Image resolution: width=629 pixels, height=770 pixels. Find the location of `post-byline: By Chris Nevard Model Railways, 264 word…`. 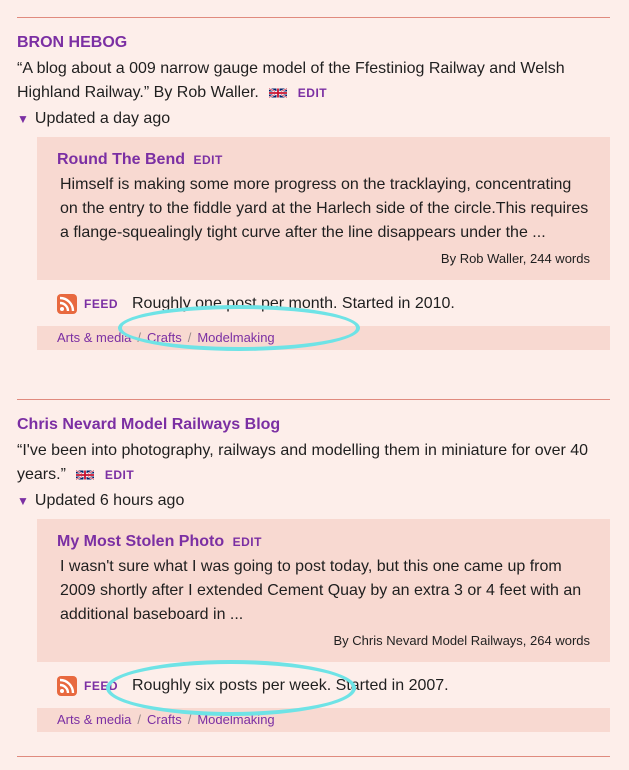

post-byline: By Chris Nevard Model Railways, 264 word… is located at coordinates (461, 640).